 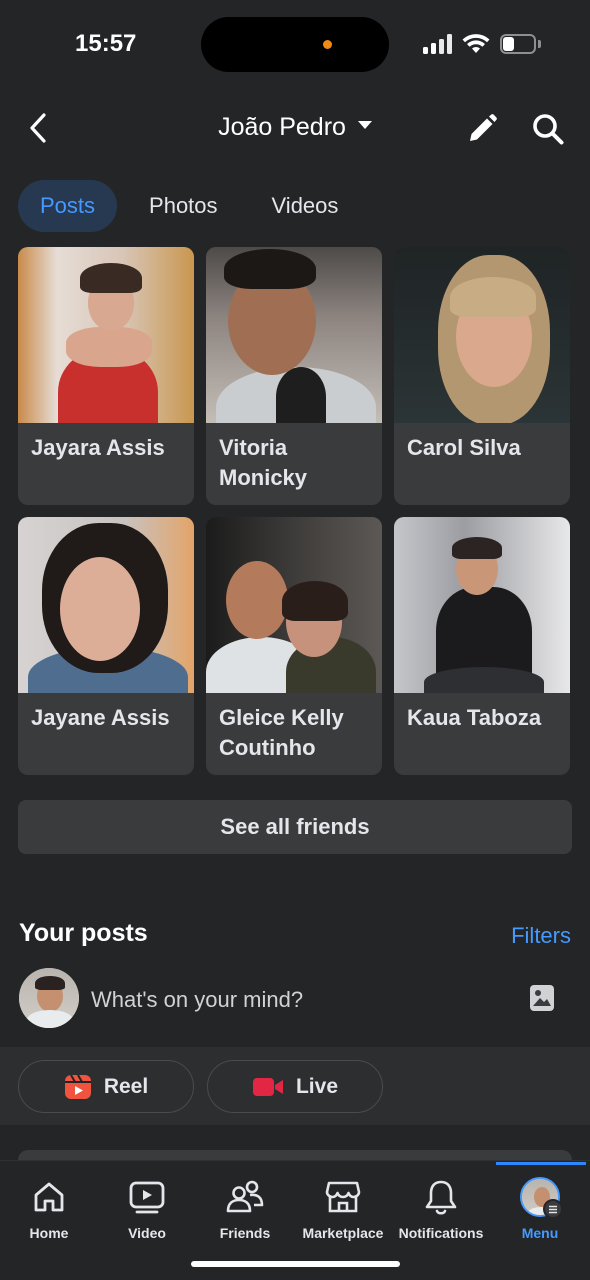 I want to click on tab-videos: Videos, so click(x=305, y=206).